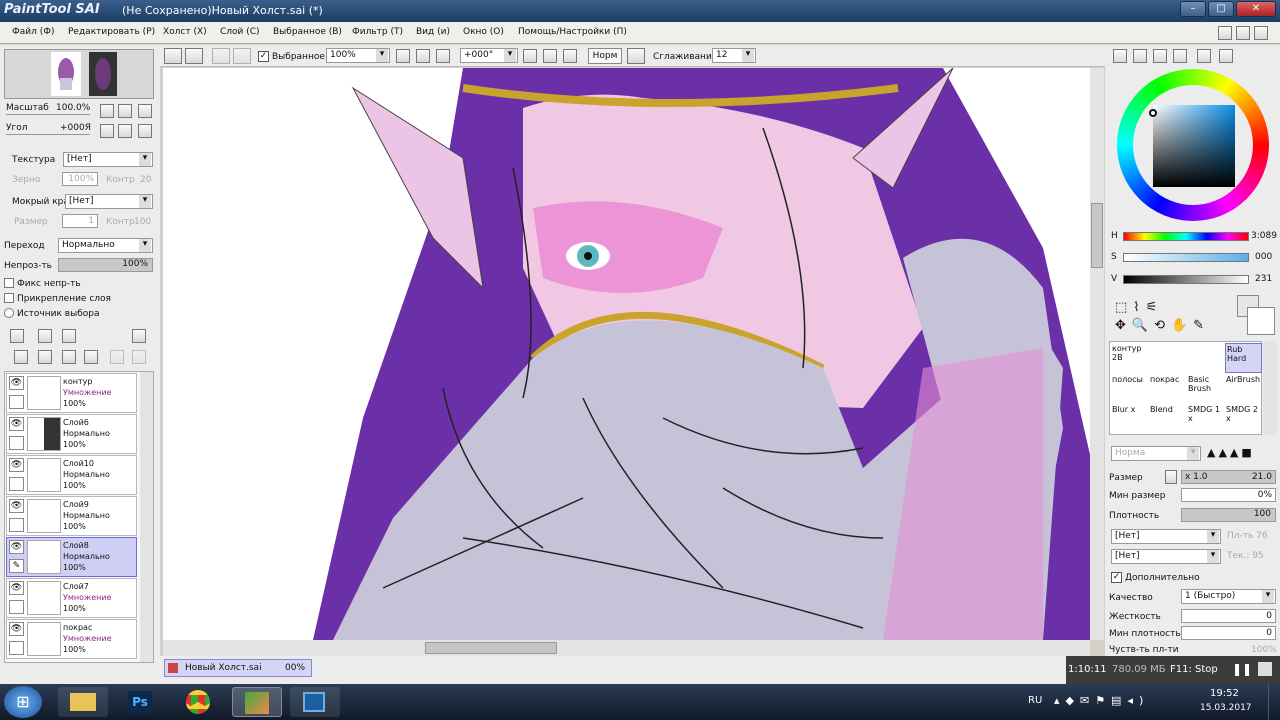 The image size is (1280, 720). I want to click on menu-layer: Слой (С), so click(240, 32).